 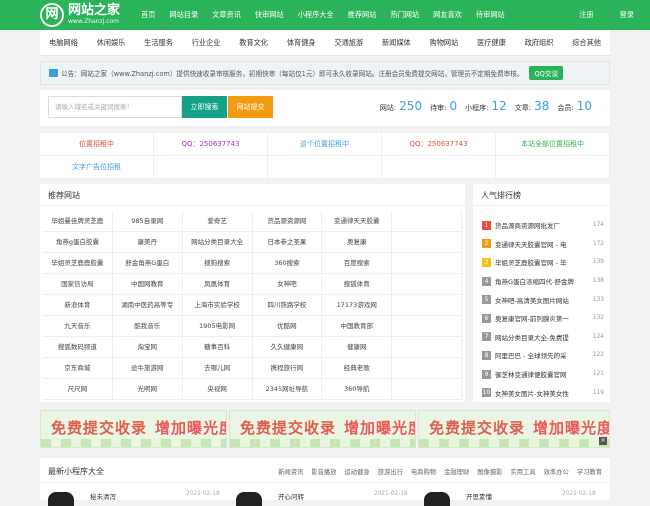 I want to click on nav-recommended: 推荐网站, so click(x=362, y=15).